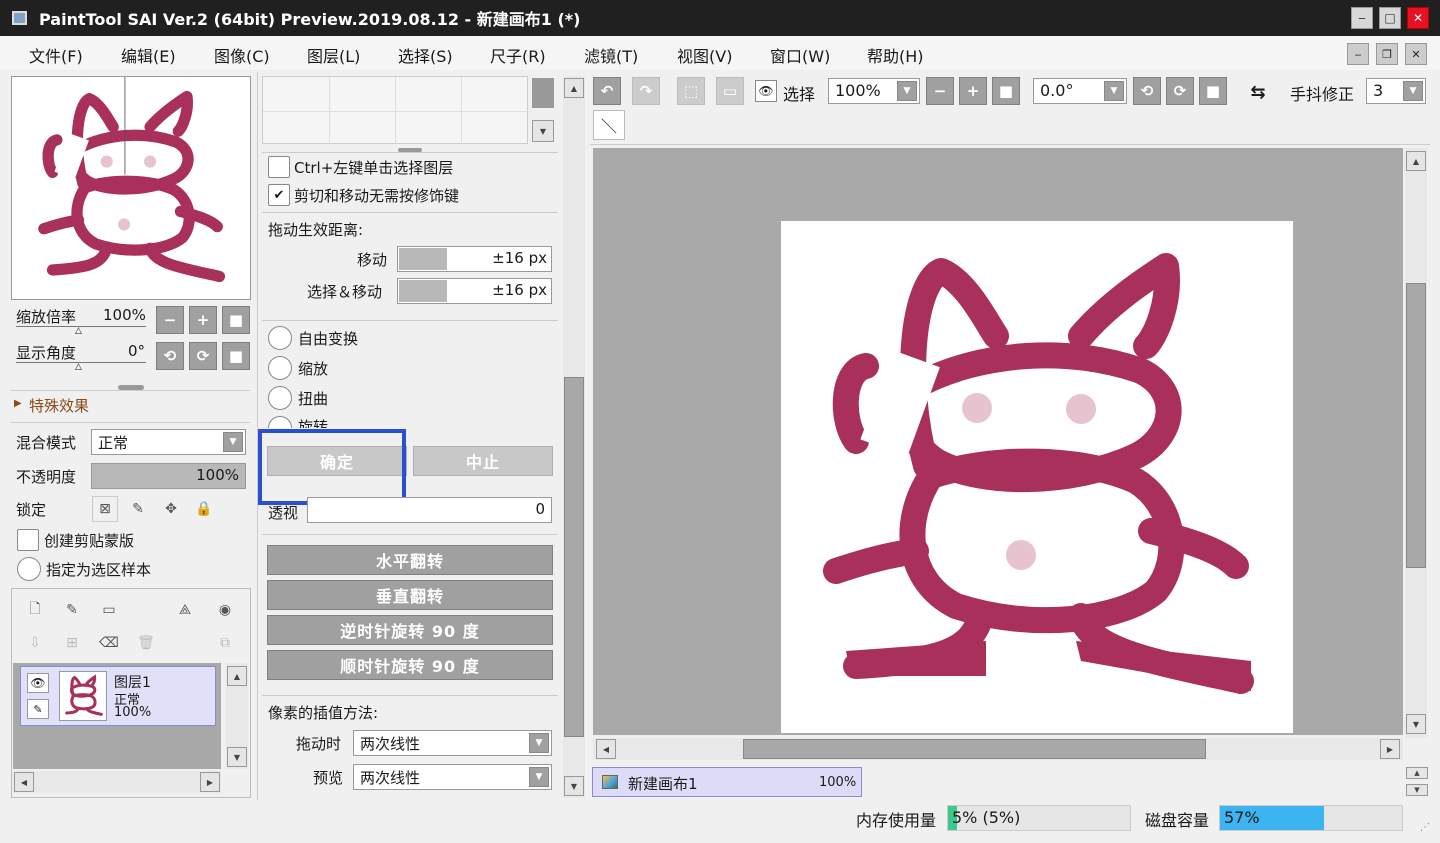 The width and height of the screenshot is (1440, 843). I want to click on new-folder-icon: ▭, so click(109, 610).